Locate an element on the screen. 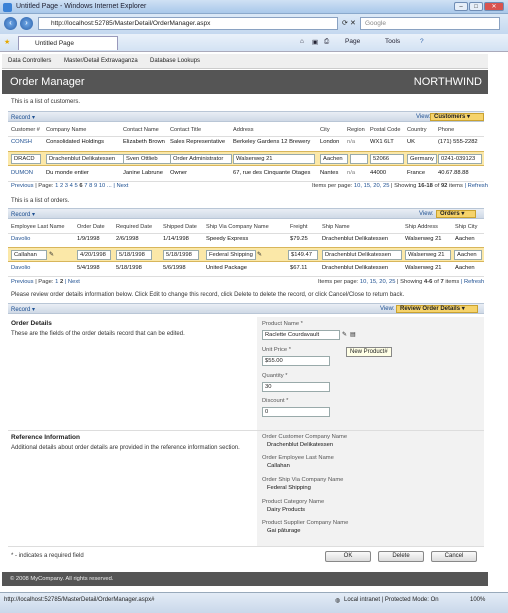 The height and width of the screenshot is (613, 508). menu-database-lookups: Database Lookups is located at coordinates (175, 61).